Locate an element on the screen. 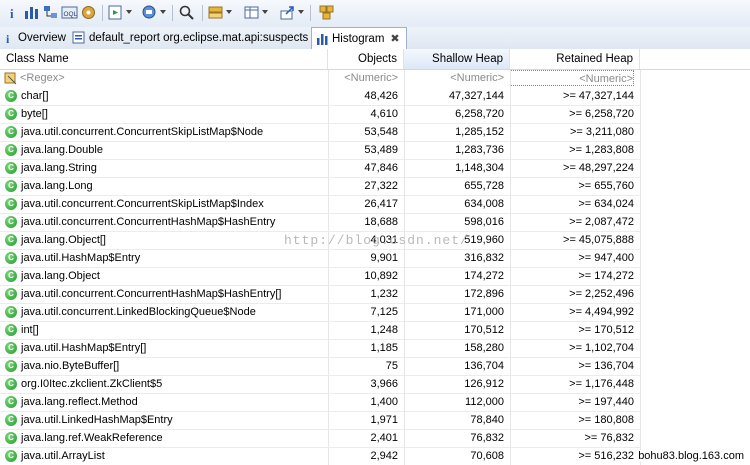 Image resolution: width=750 pixels, height=465 pixels. columns-icon is located at coordinates (251, 12).